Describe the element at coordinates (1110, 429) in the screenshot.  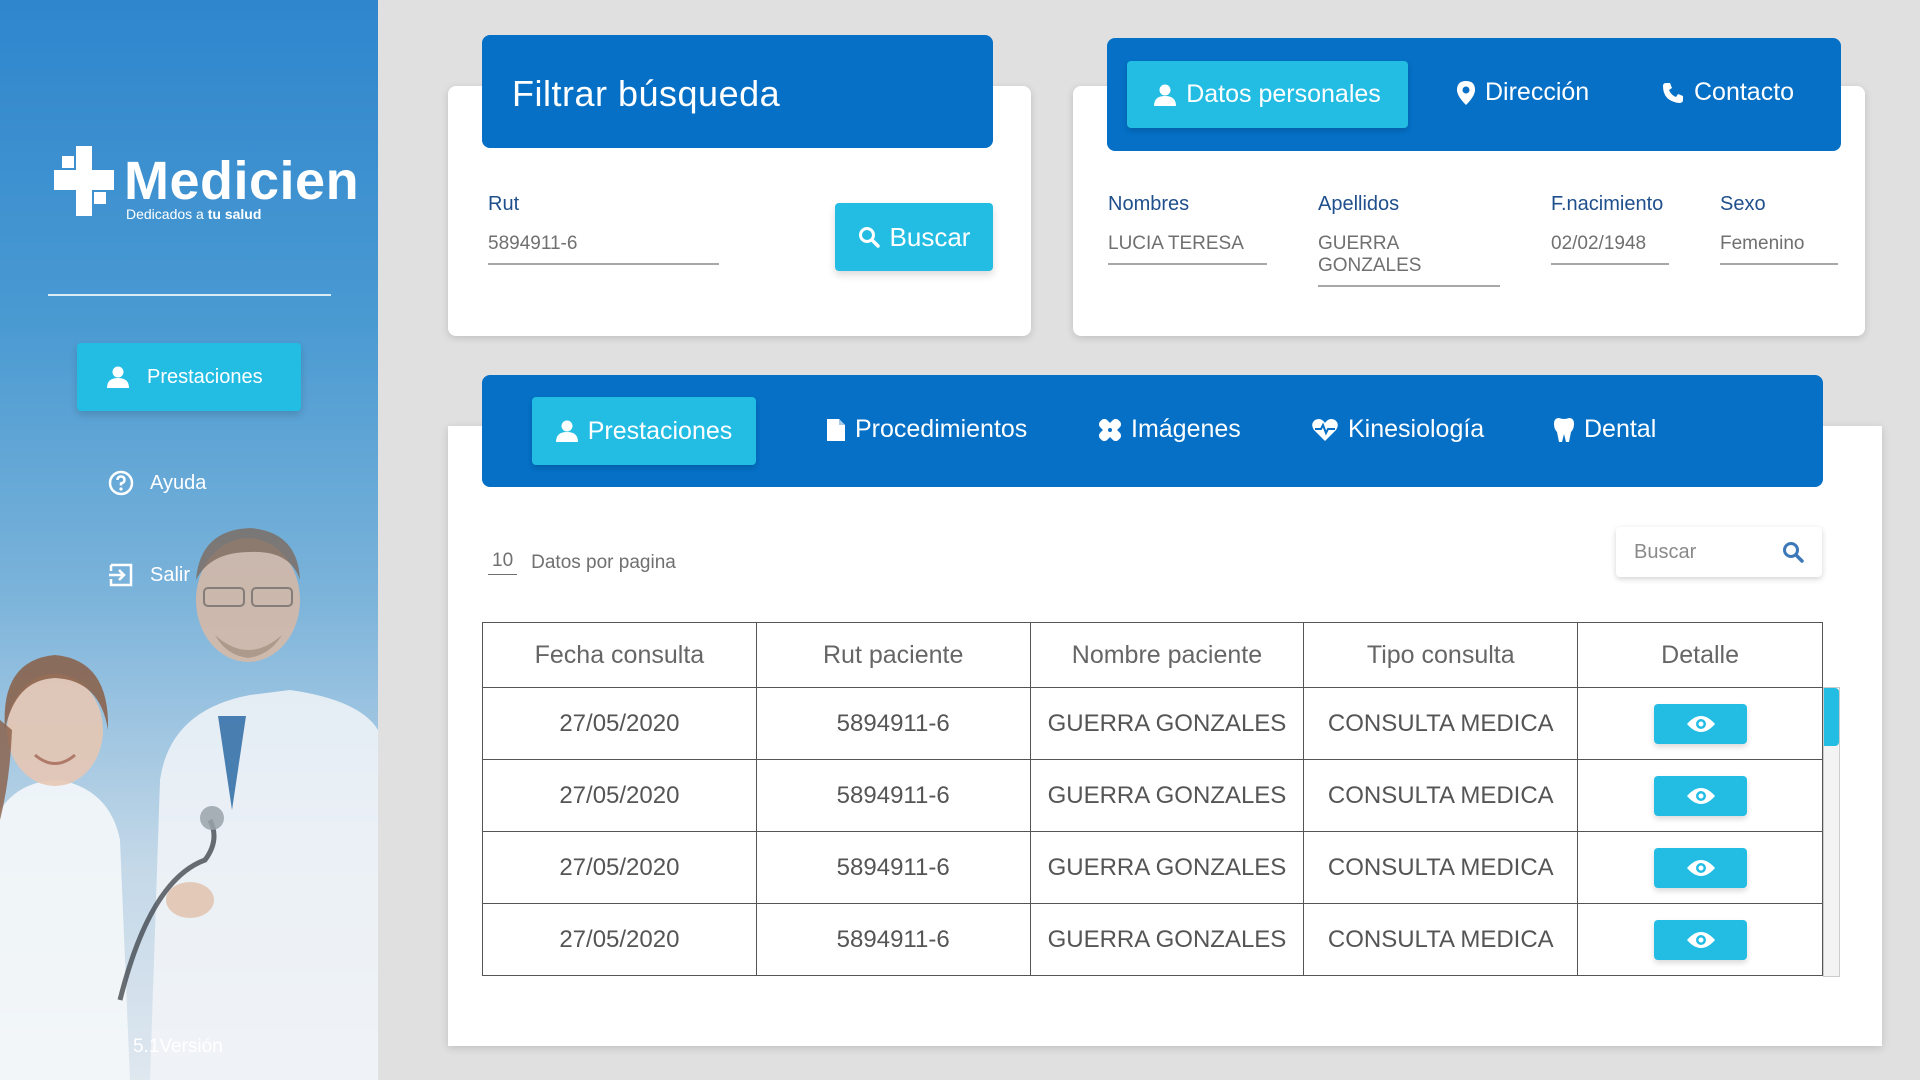
I see `bandage-icon` at that location.